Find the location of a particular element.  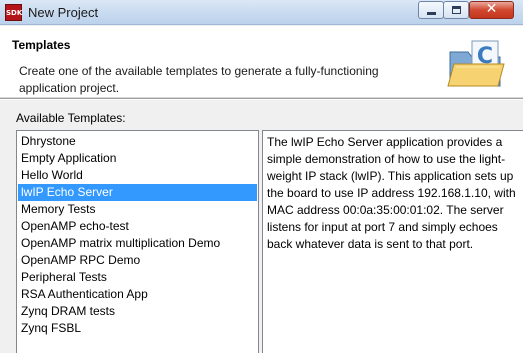

list-item-lwip-echo-server: lwIP Echo Server is located at coordinates (137, 192).